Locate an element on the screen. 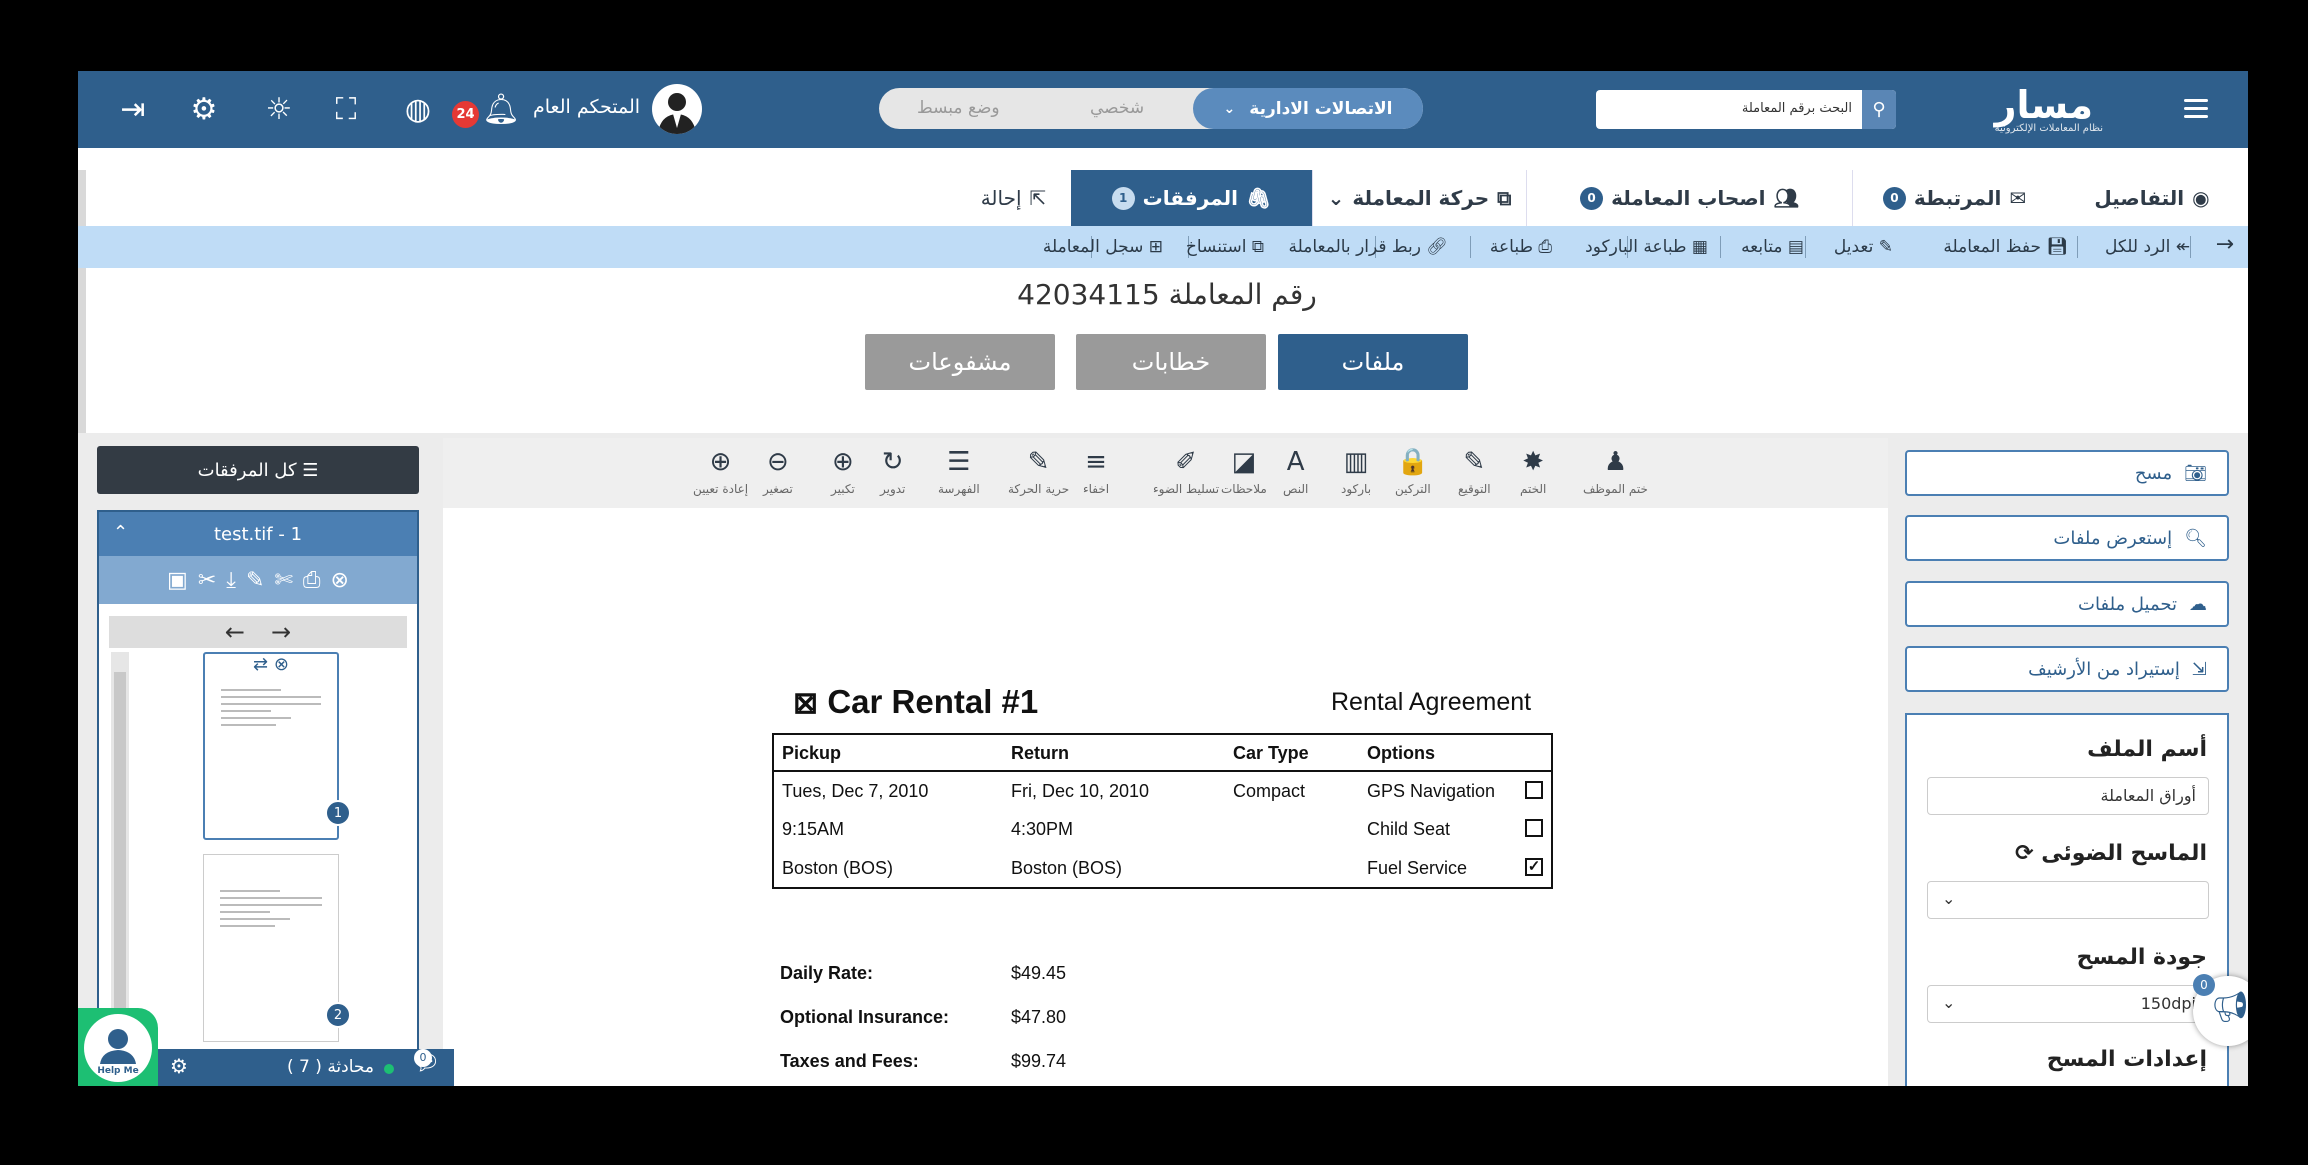  barcode-tool: ▥ باركود is located at coordinates (1356, 472).